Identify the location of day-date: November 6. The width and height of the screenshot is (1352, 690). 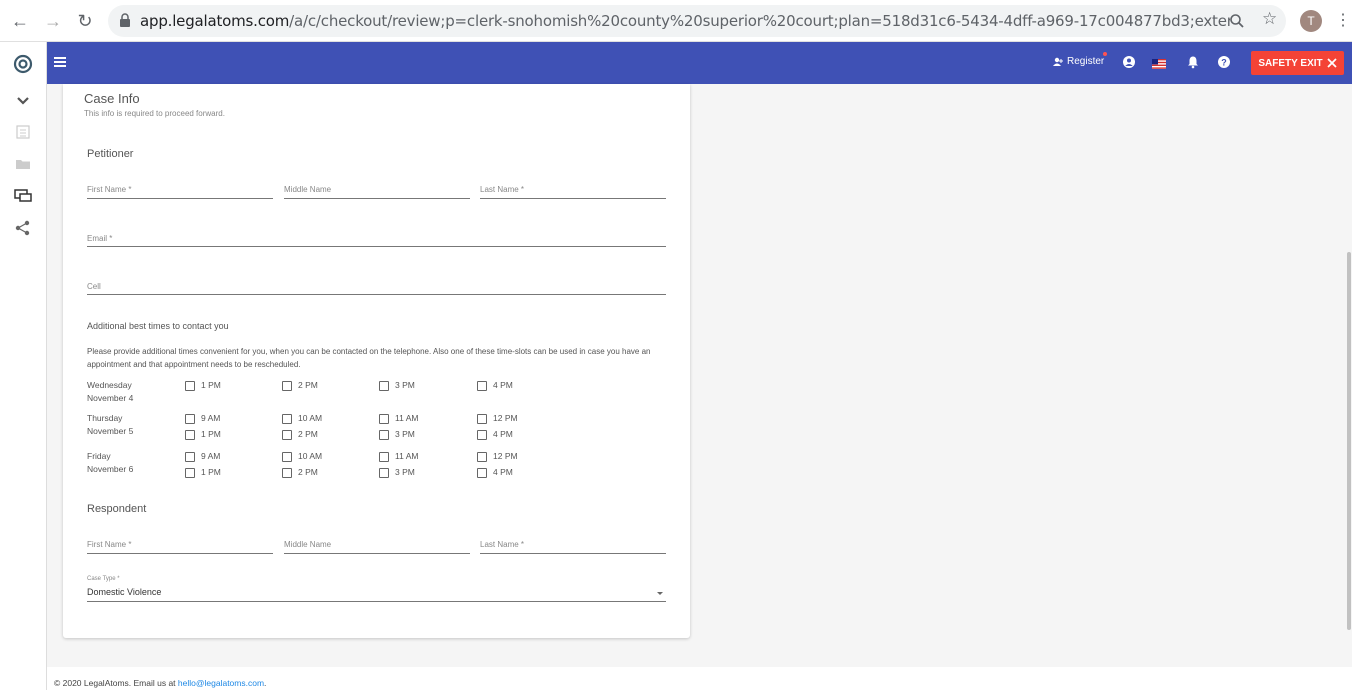
(110, 469).